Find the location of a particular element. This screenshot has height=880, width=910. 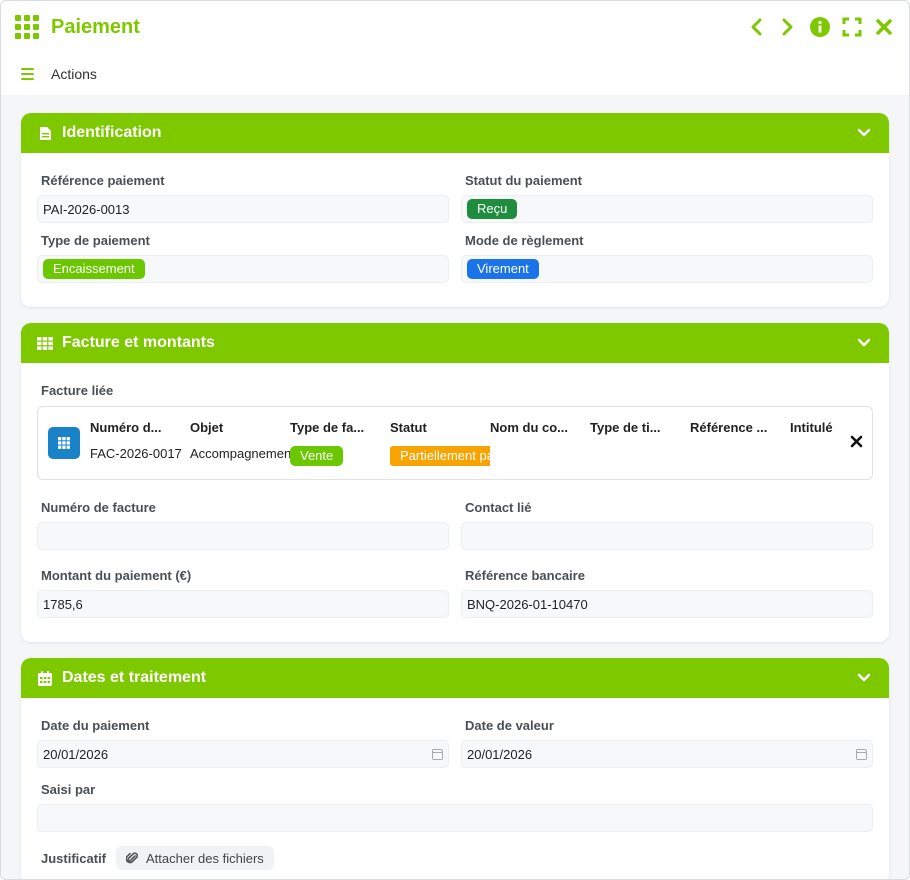

invoice-type-cell: Vente is located at coordinates (340, 456).